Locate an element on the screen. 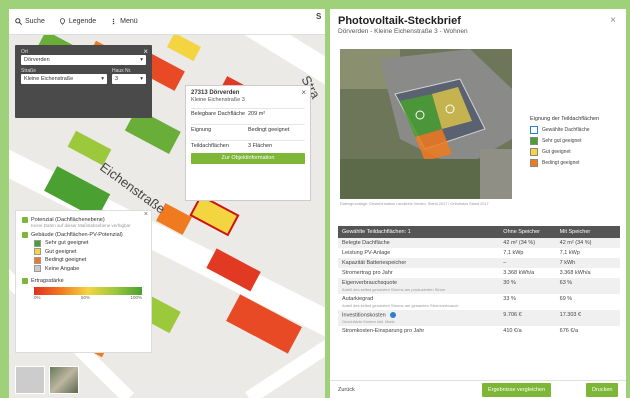 The width and height of the screenshot is (630, 398). legend-item: Keine Angabe is located at coordinates (89, 268).